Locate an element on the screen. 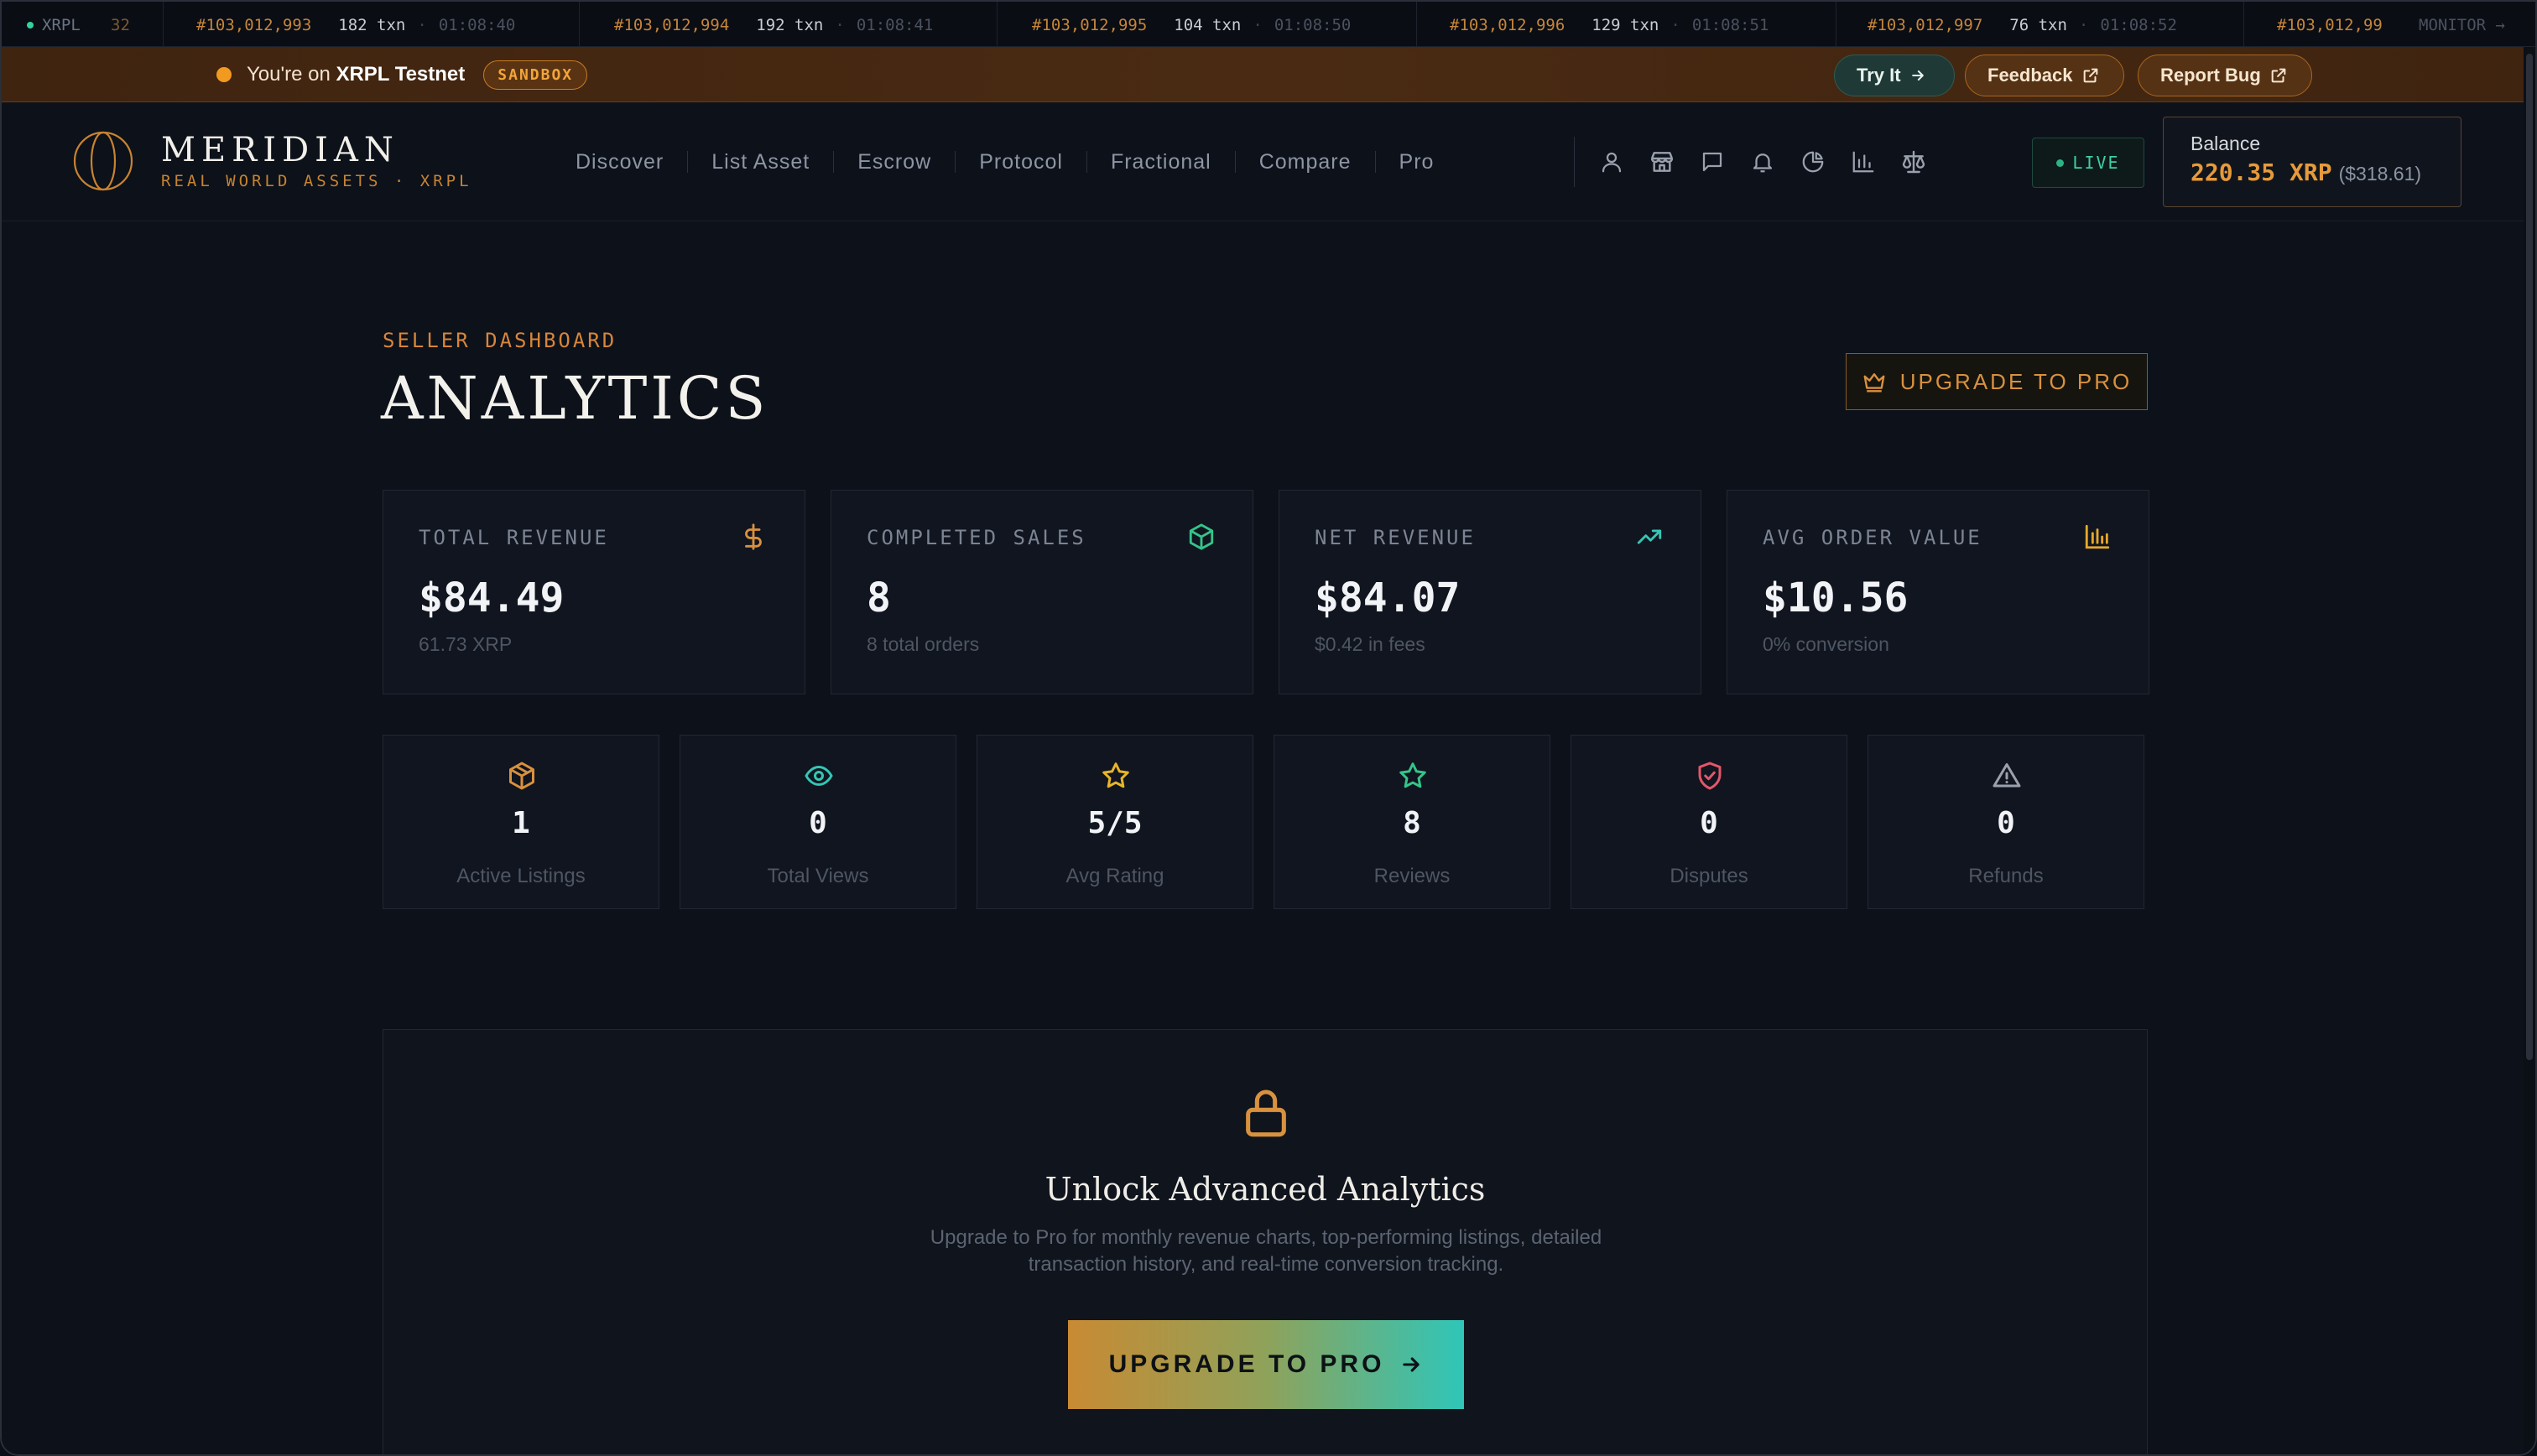 This screenshot has height=1456, width=2537. stat-subtext: 8 total orders is located at coordinates (923, 644).